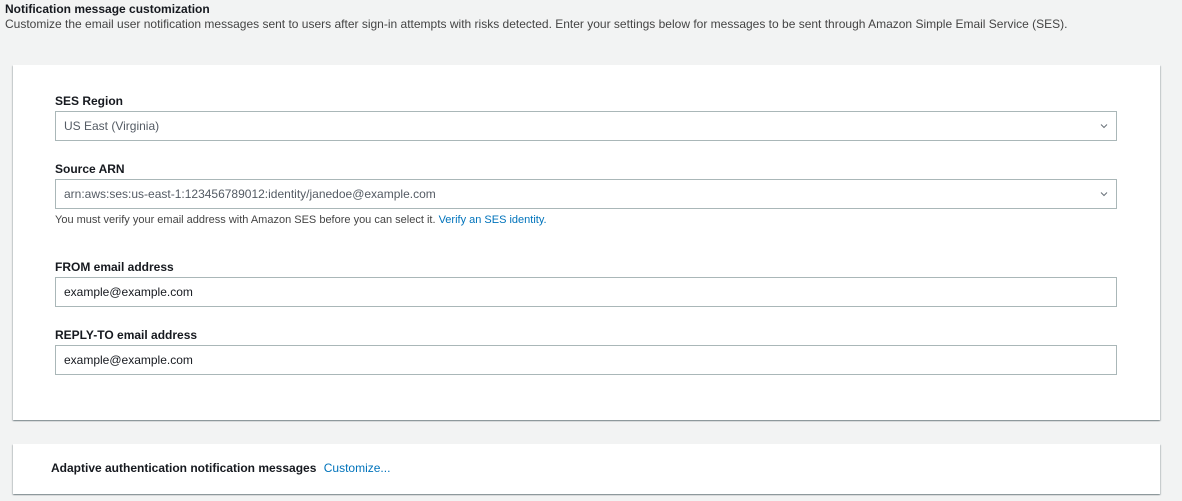 The width and height of the screenshot is (1182, 501). What do you see at coordinates (586, 360) in the screenshot?
I see `reply-to-email-field: example@example.com` at bounding box center [586, 360].